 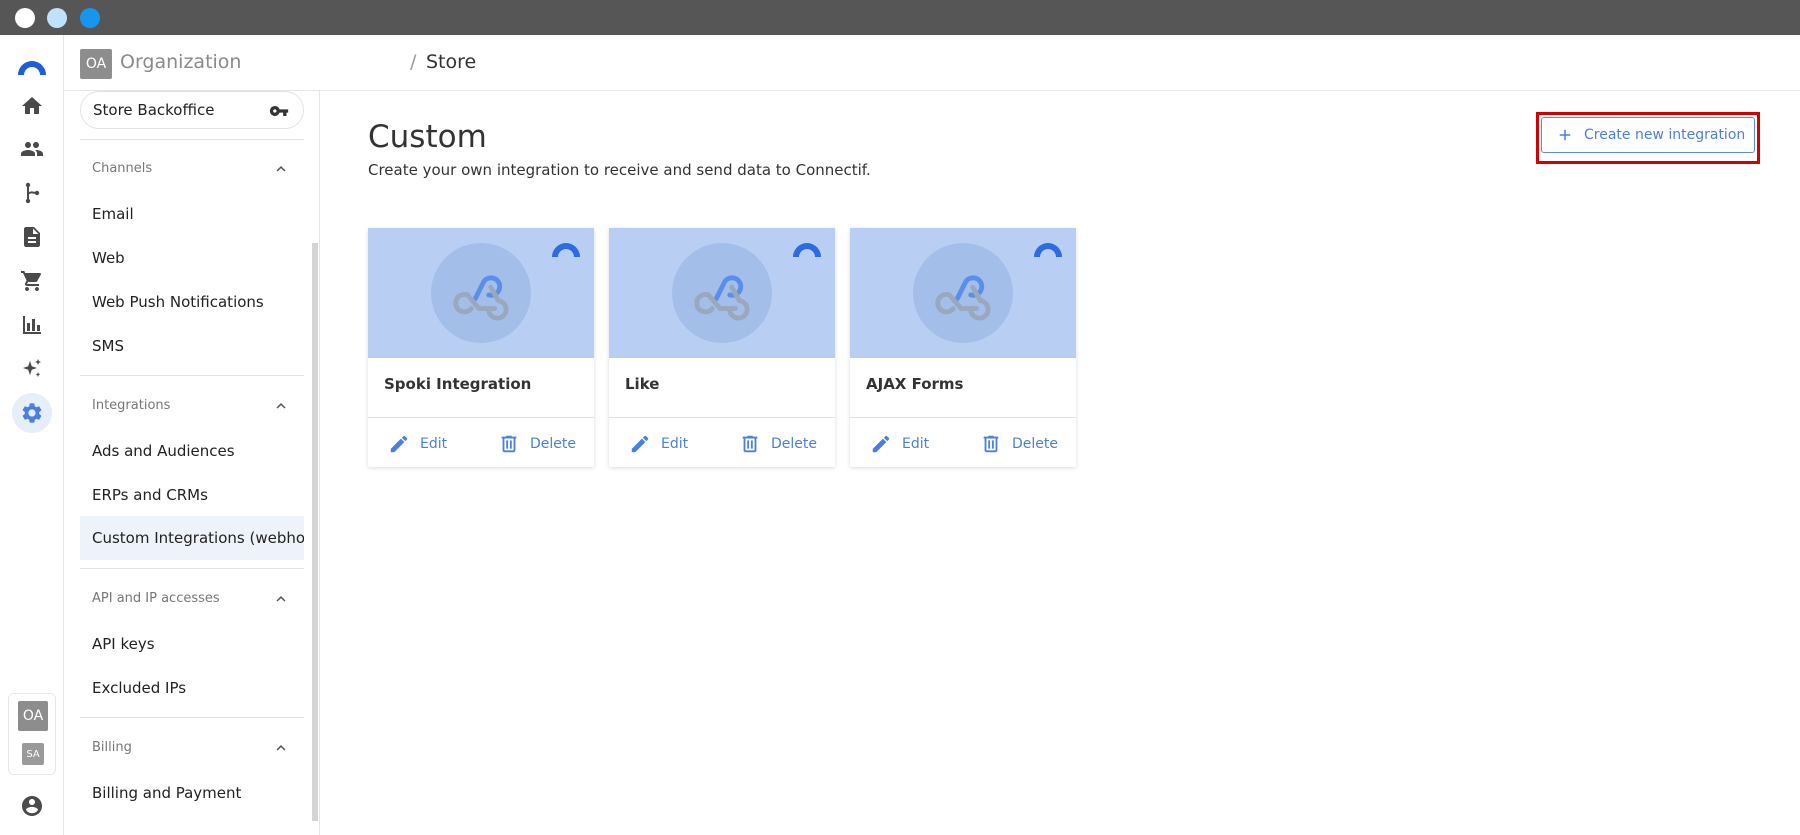 What do you see at coordinates (32, 369) in the screenshot?
I see `ai-sparkle-icon` at bounding box center [32, 369].